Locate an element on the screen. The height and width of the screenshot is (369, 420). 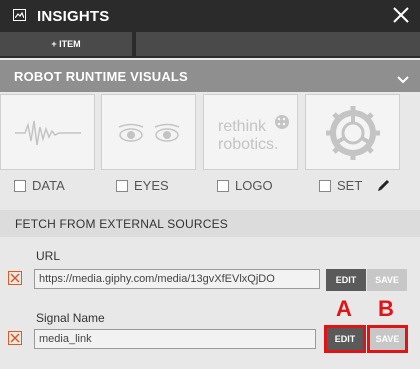
close-icon is located at coordinates (401, 15).